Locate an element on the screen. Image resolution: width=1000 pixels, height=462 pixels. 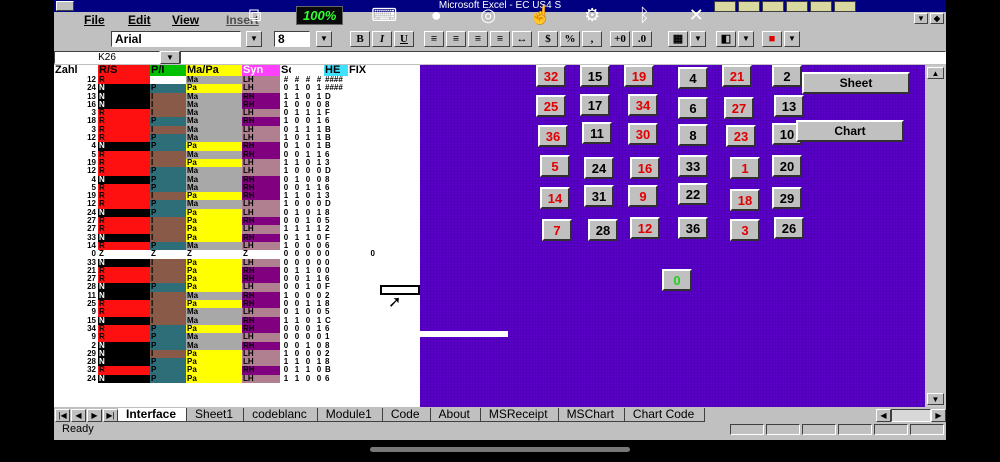
chart-button: Chart is located at coordinates (850, 131).